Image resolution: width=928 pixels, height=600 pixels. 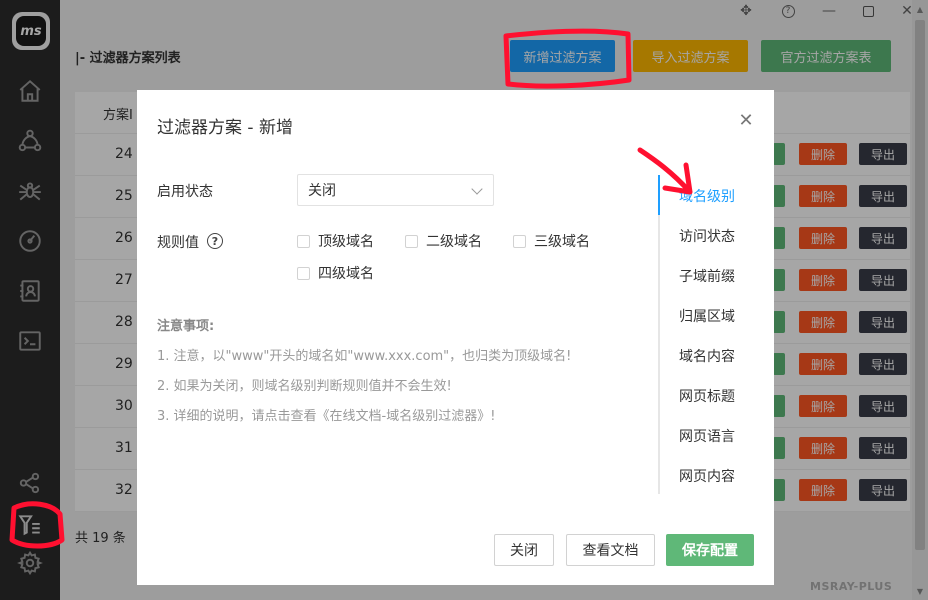 What do you see at coordinates (185, 192) in the screenshot?
I see `status-label: 启用状态` at bounding box center [185, 192].